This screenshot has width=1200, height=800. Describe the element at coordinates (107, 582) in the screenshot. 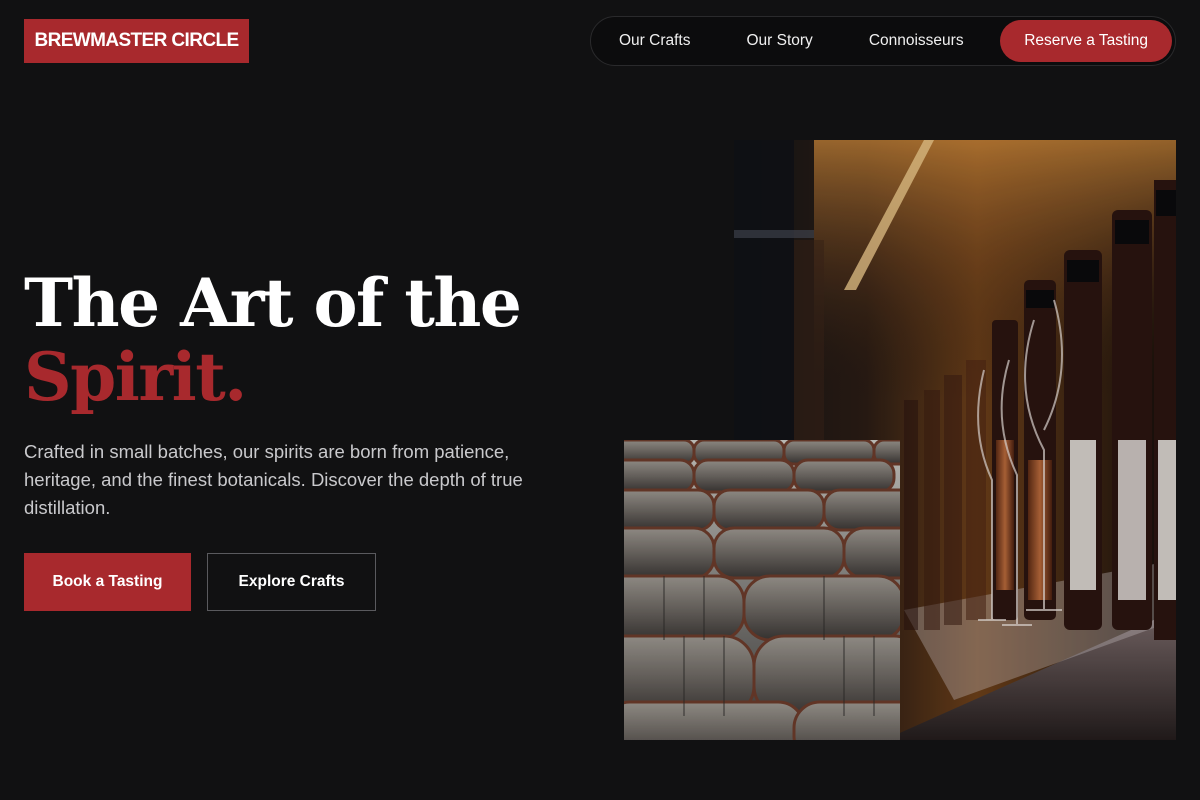

I see `book-tasting-button: Book a Tasting` at that location.